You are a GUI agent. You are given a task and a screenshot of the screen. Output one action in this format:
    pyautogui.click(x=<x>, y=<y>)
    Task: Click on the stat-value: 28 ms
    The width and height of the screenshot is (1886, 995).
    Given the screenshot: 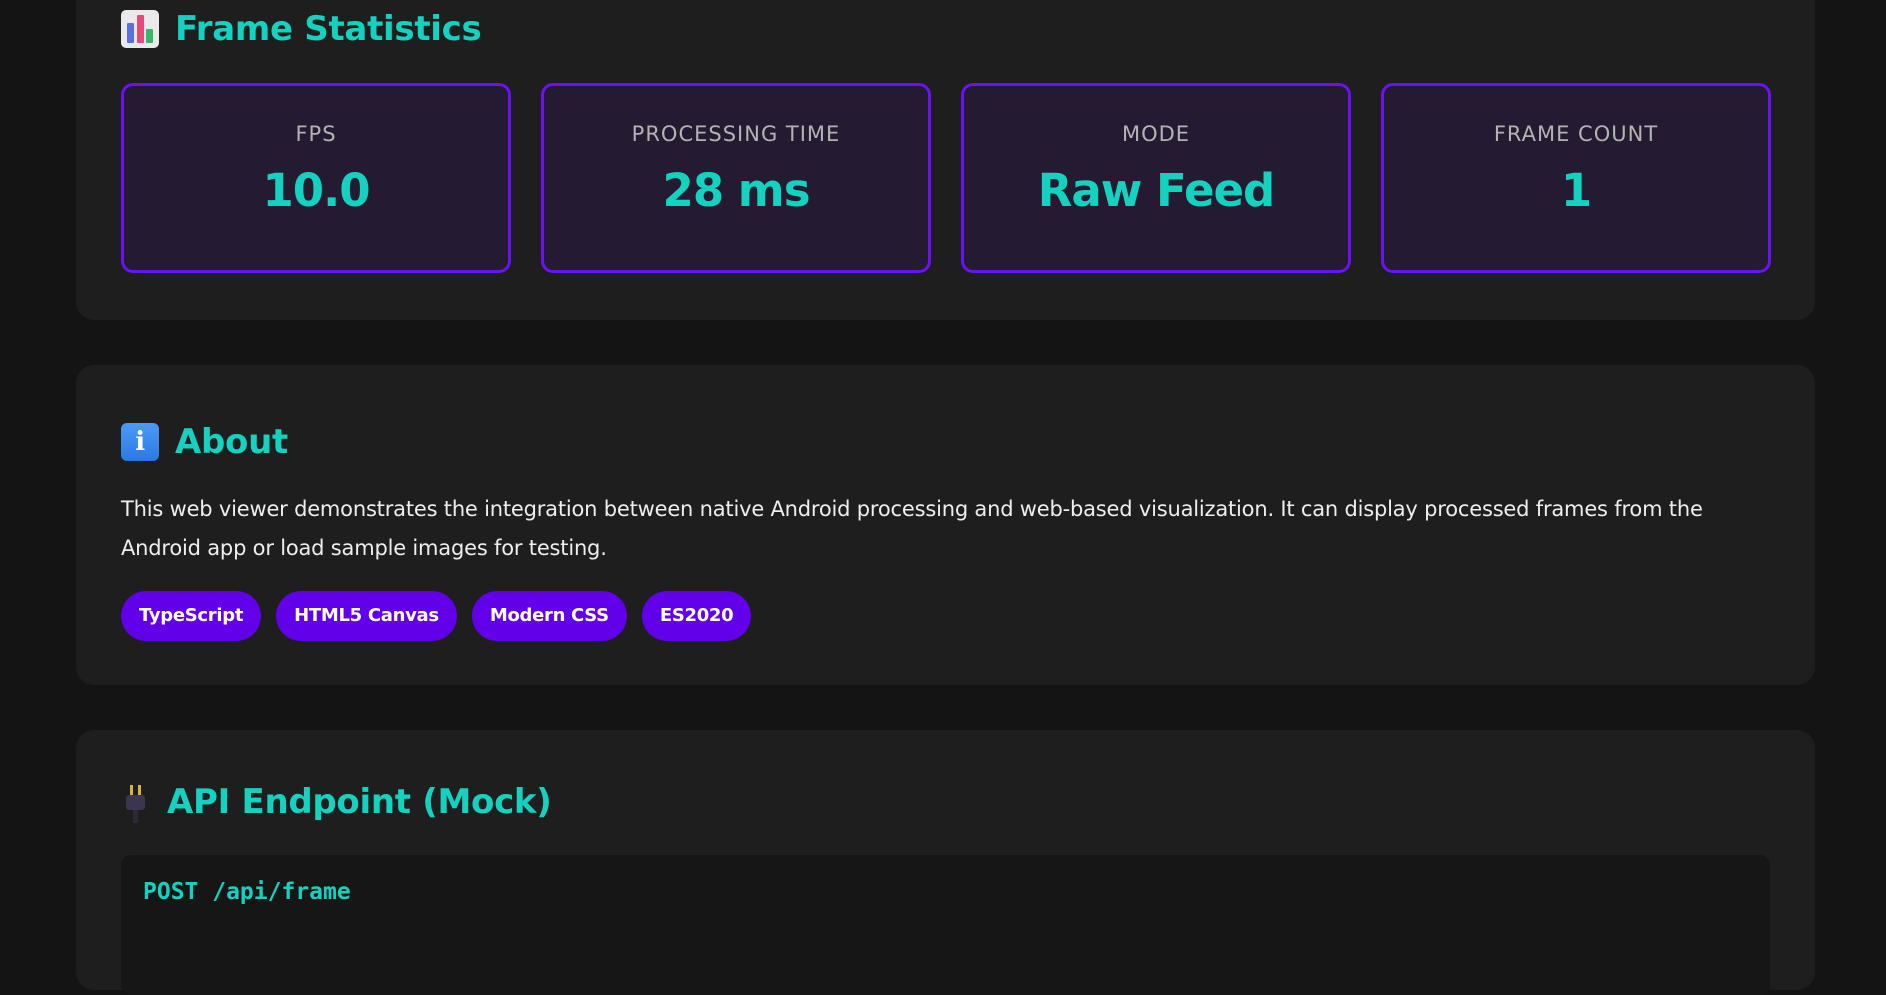 What is the action you would take?
    pyautogui.click(x=736, y=190)
    